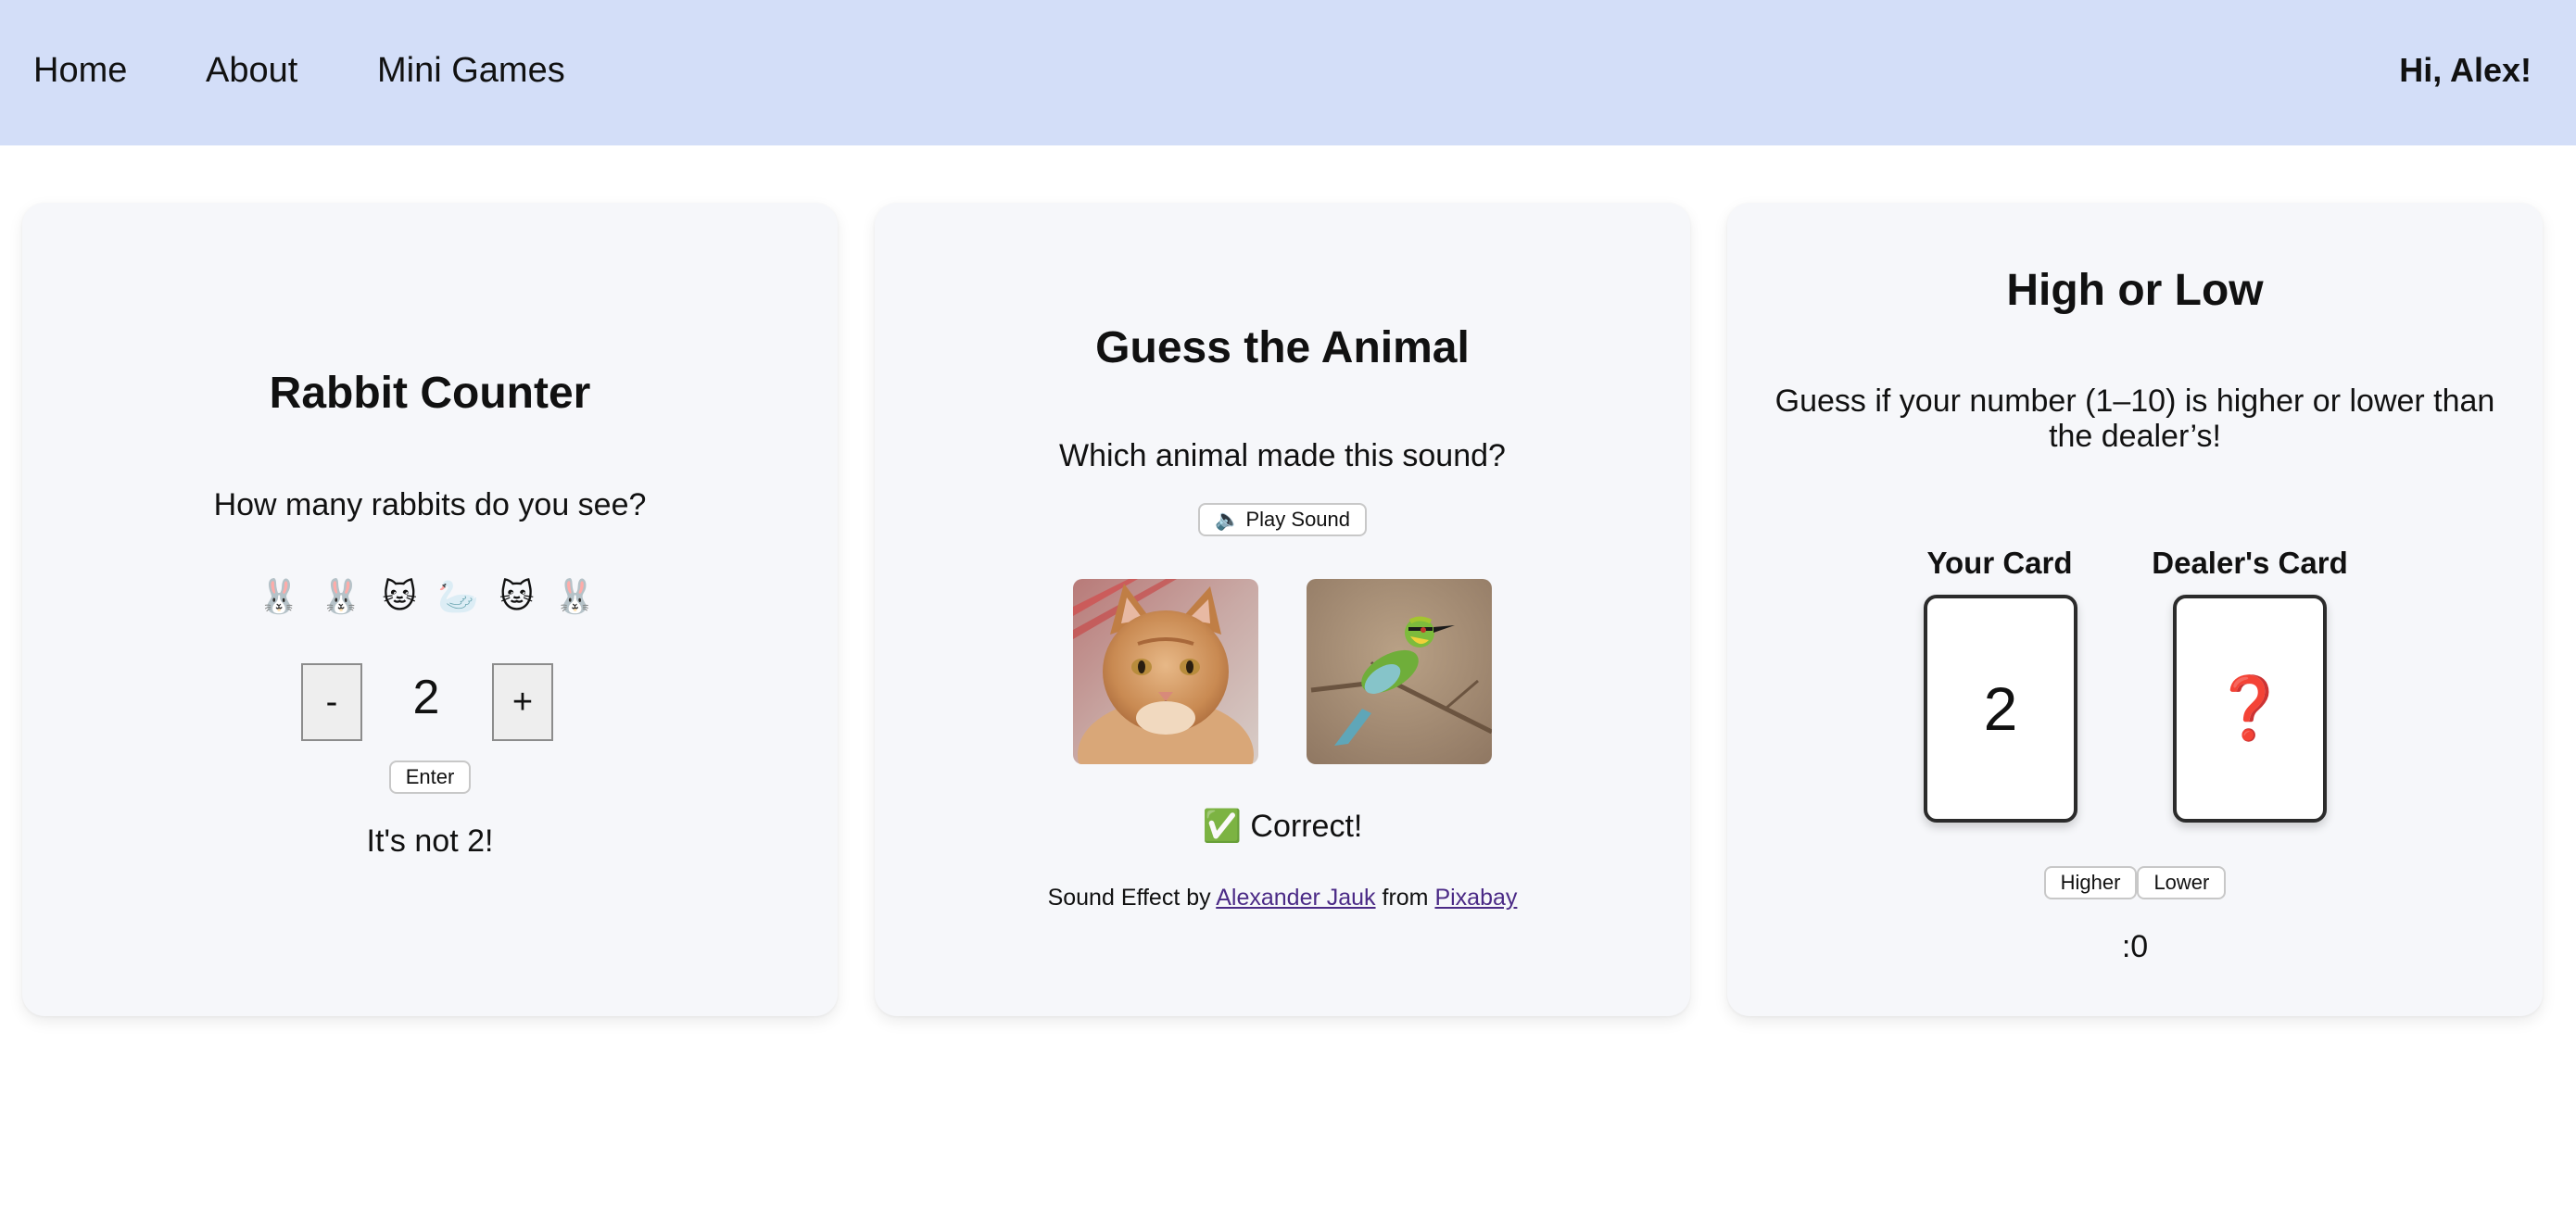  Describe the element at coordinates (251, 70) in the screenshot. I see `nav-about-link: About` at that location.